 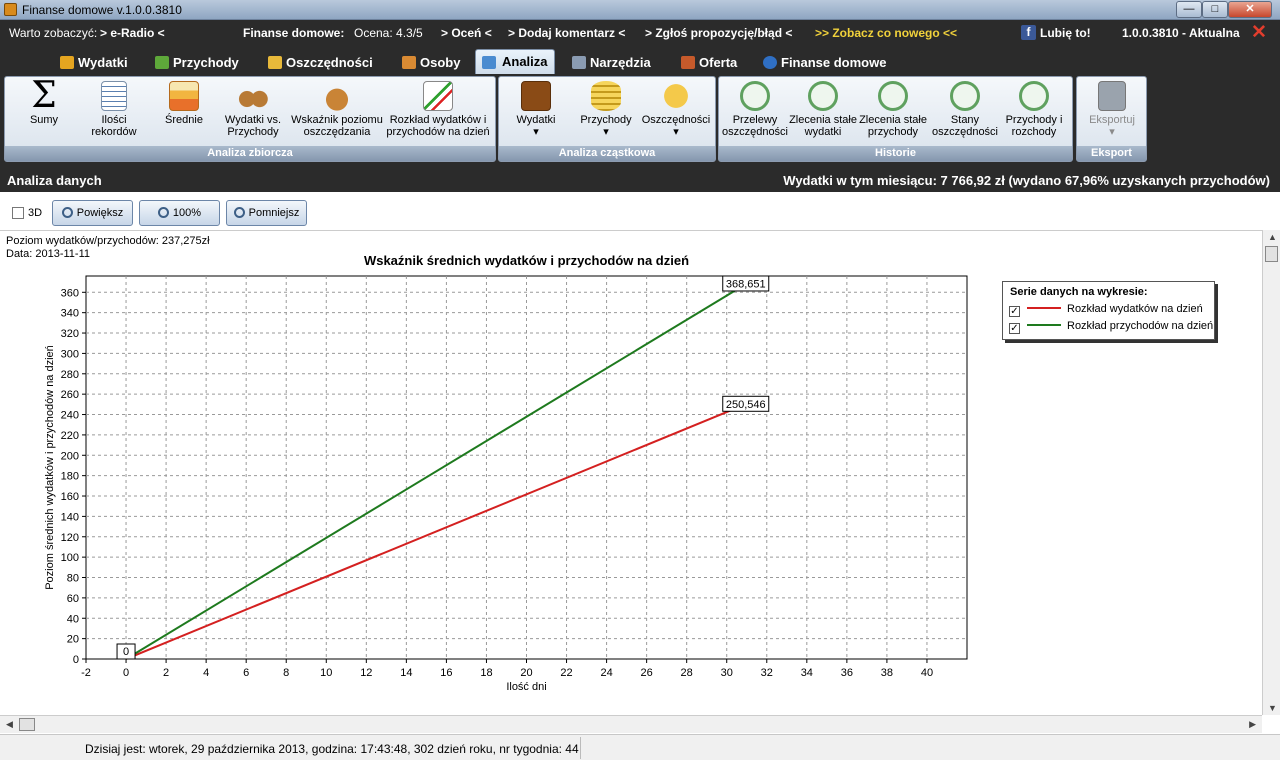 What do you see at coordinates (606, 96) in the screenshot?
I see `coins-icon` at bounding box center [606, 96].